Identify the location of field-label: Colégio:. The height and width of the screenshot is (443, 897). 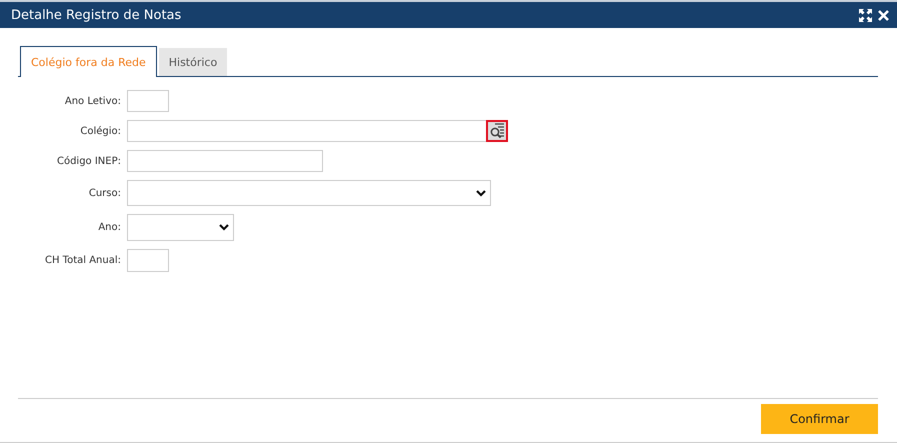
(100, 131).